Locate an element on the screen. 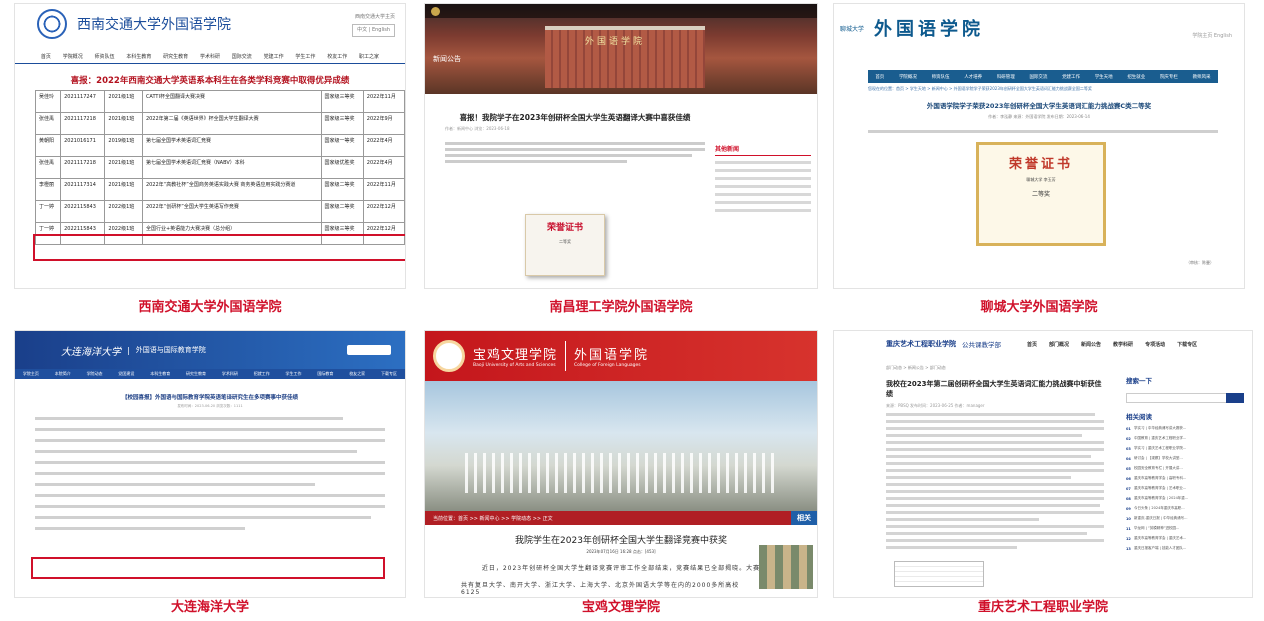 The width and height of the screenshot is (1264, 621). nav-item: 国际教育 is located at coordinates (325, 374).